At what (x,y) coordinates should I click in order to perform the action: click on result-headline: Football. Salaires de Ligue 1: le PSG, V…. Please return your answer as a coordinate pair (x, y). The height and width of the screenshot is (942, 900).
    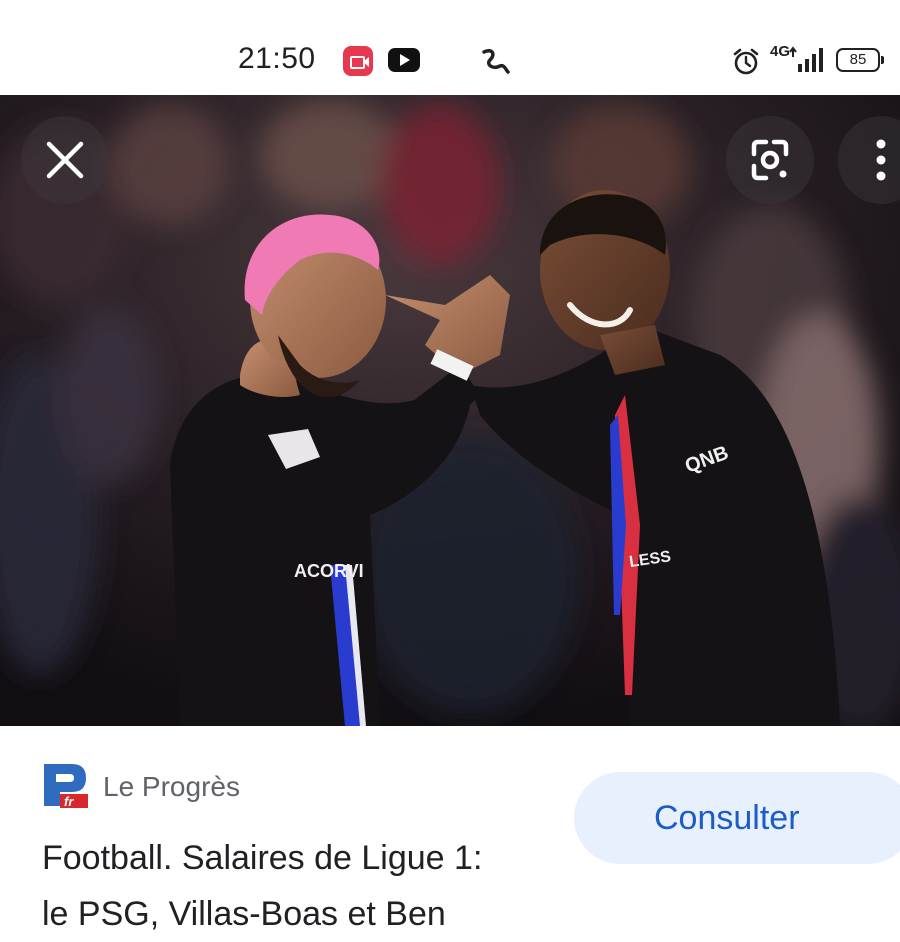
    Looking at the image, I should click on (322, 886).